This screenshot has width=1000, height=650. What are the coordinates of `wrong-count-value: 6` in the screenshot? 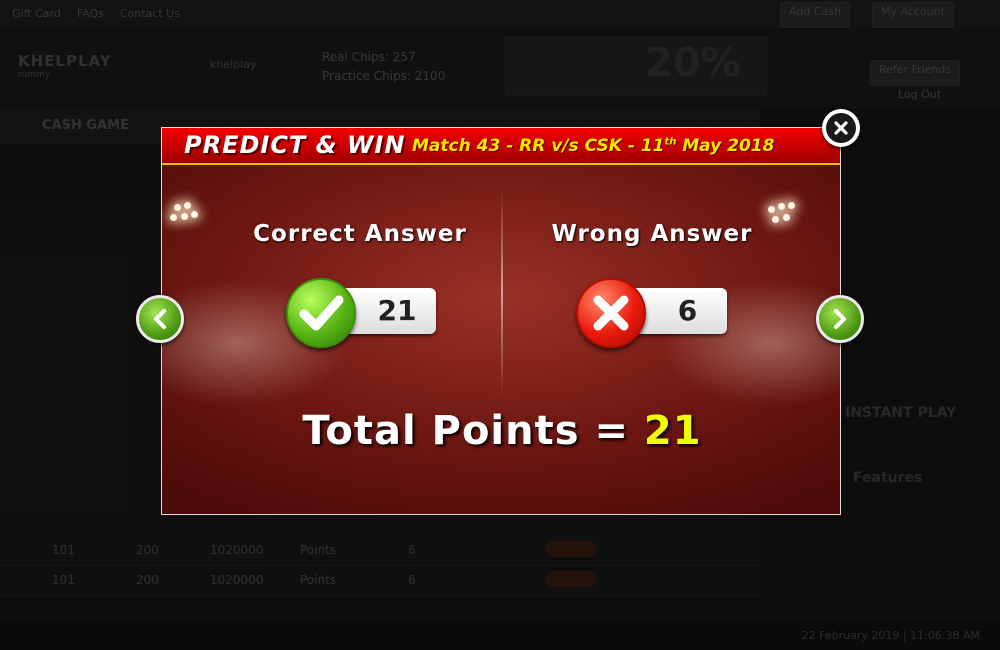 It's located at (687, 310).